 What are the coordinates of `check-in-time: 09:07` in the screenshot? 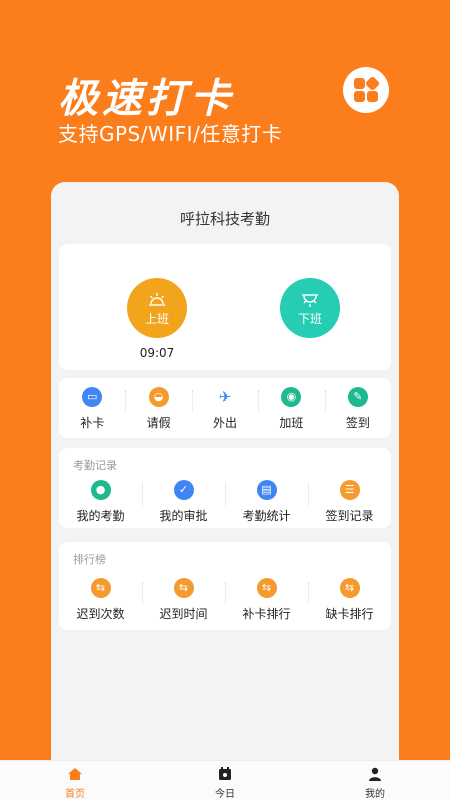 It's located at (157, 353).